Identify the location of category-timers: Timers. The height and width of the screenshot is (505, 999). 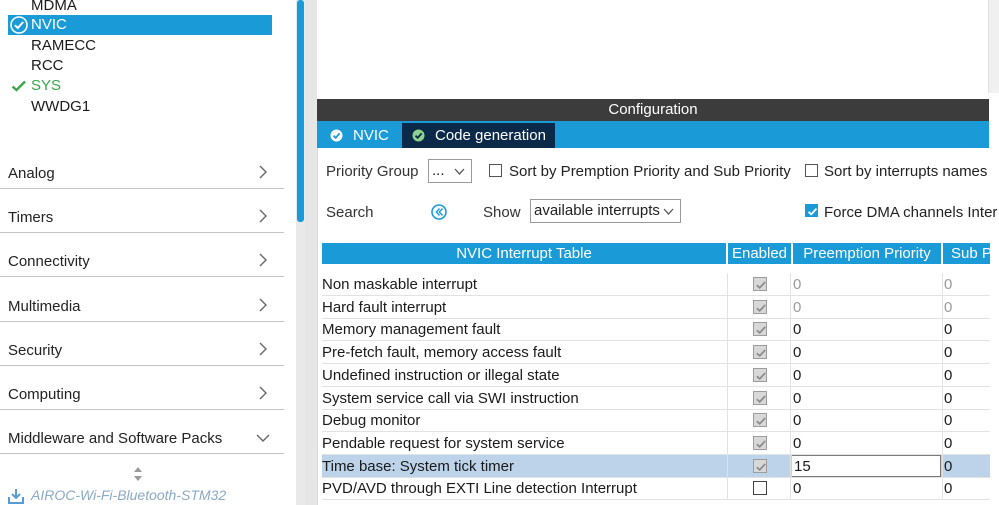
(142, 211).